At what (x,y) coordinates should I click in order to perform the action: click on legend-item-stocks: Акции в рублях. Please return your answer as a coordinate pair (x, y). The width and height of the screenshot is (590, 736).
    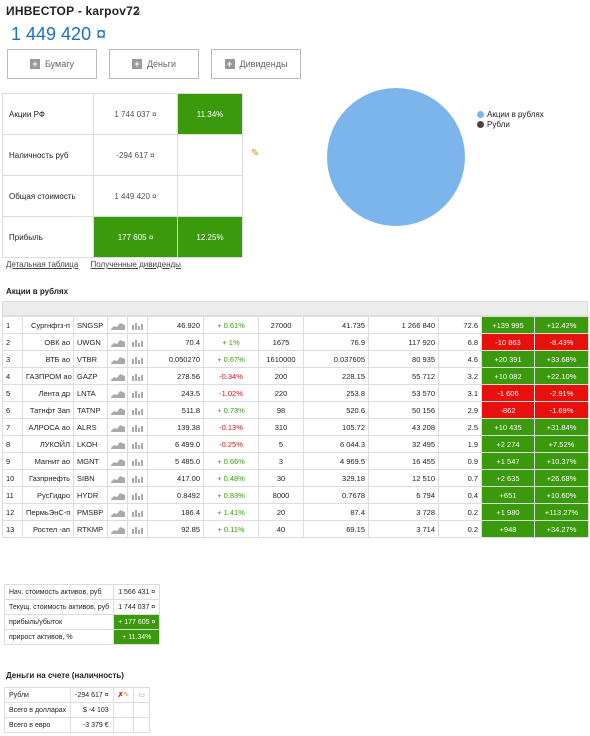
    Looking at the image, I should click on (510, 115).